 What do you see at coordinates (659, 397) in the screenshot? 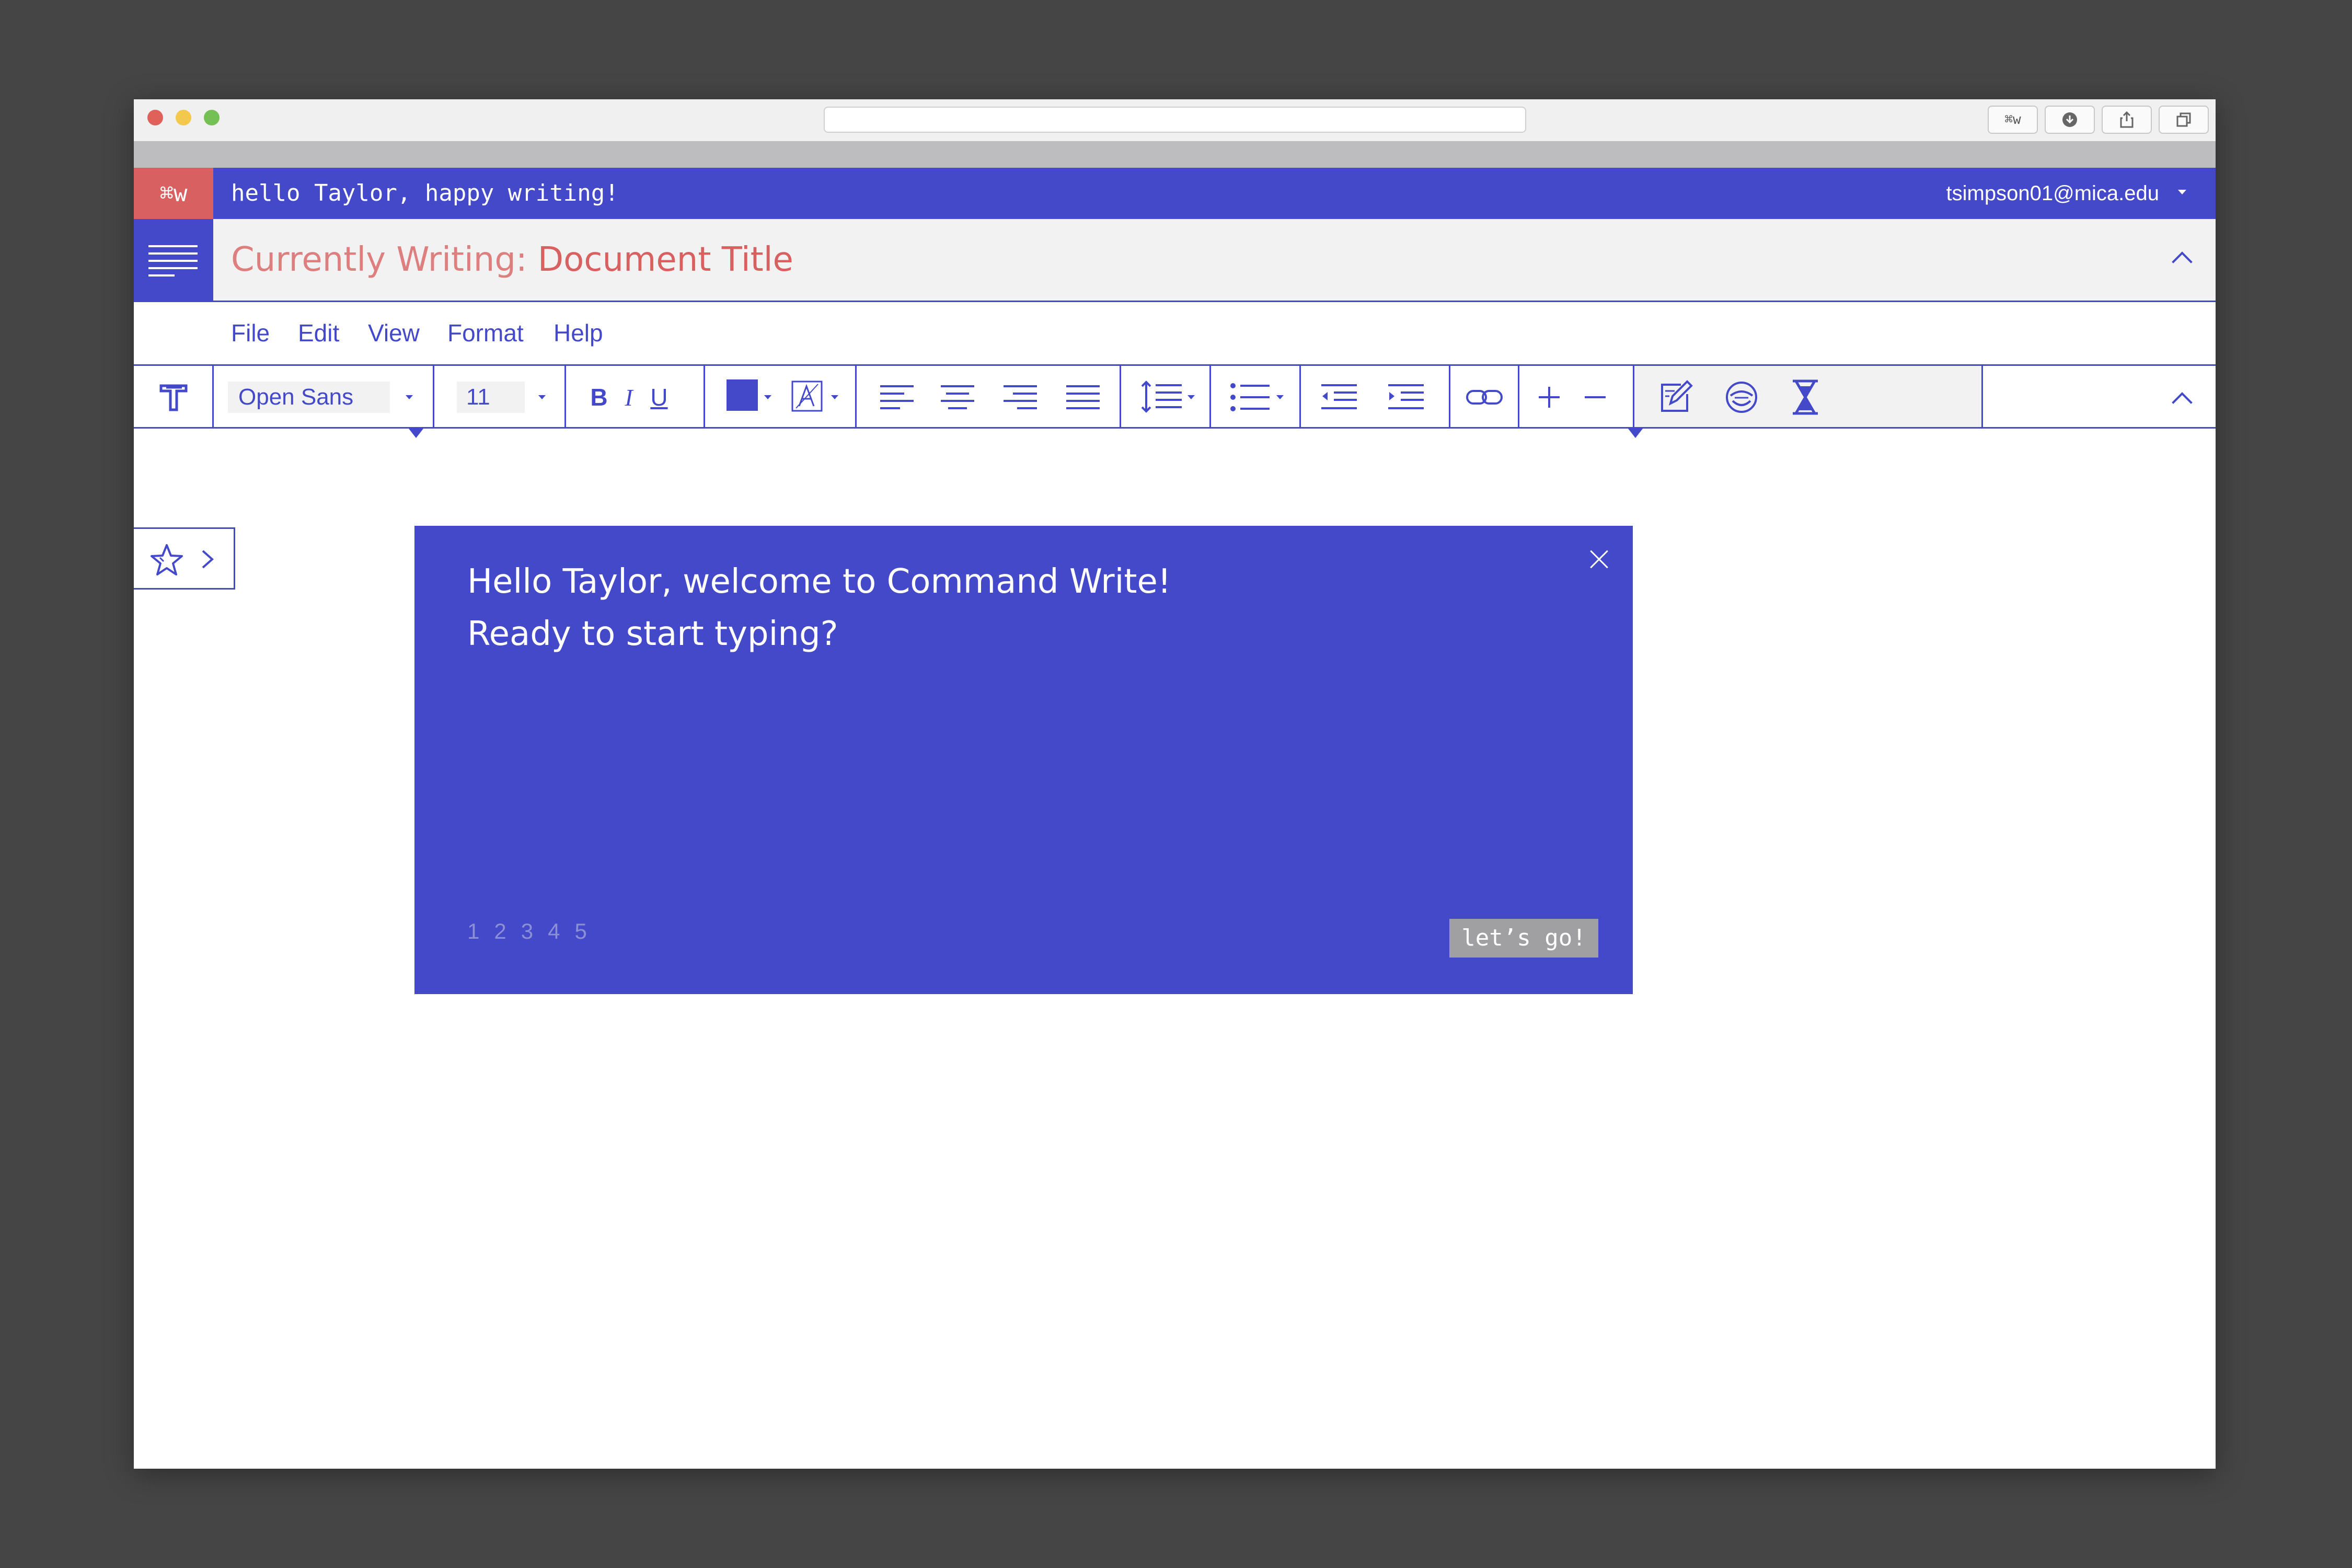
I see `underline-button: U` at bounding box center [659, 397].